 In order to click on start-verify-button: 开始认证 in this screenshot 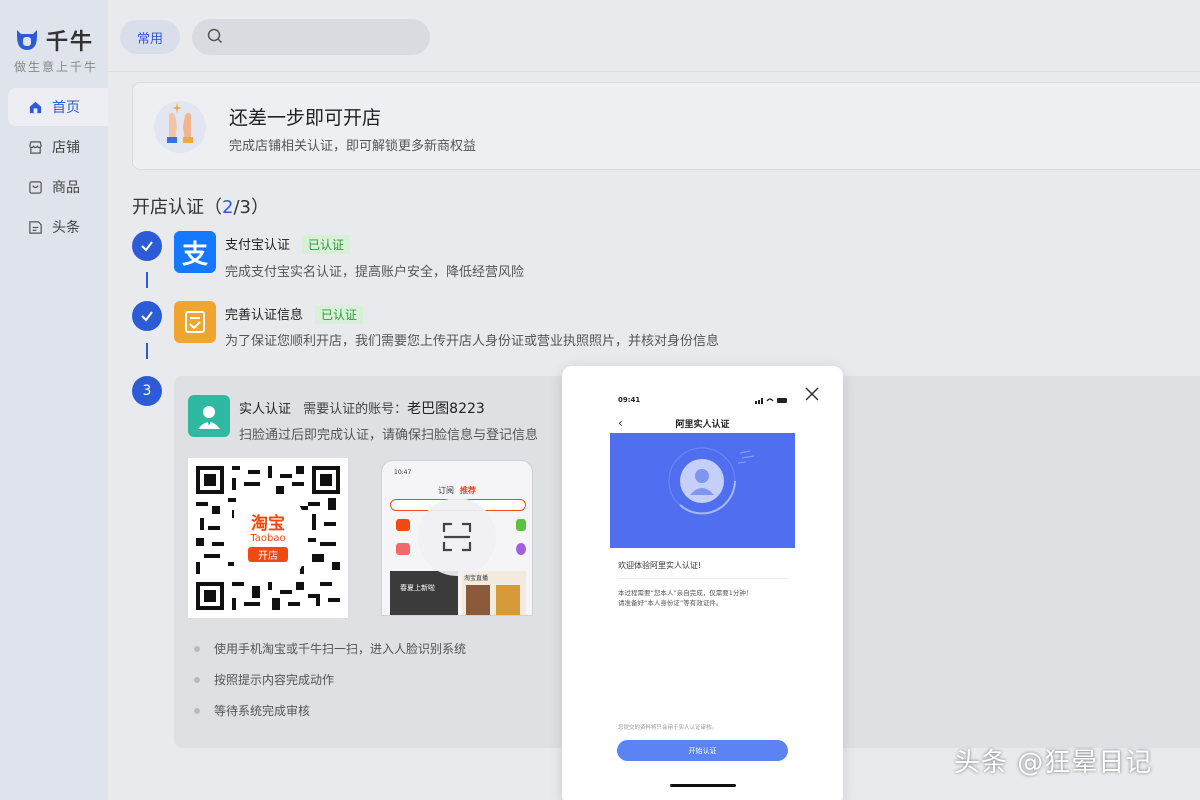, I will do `click(702, 750)`.